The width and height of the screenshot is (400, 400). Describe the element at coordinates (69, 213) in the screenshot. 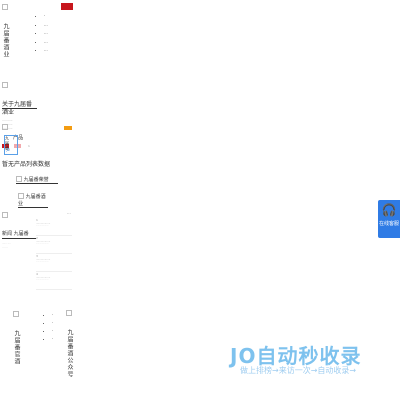

I see `news-more-link: ···` at that location.